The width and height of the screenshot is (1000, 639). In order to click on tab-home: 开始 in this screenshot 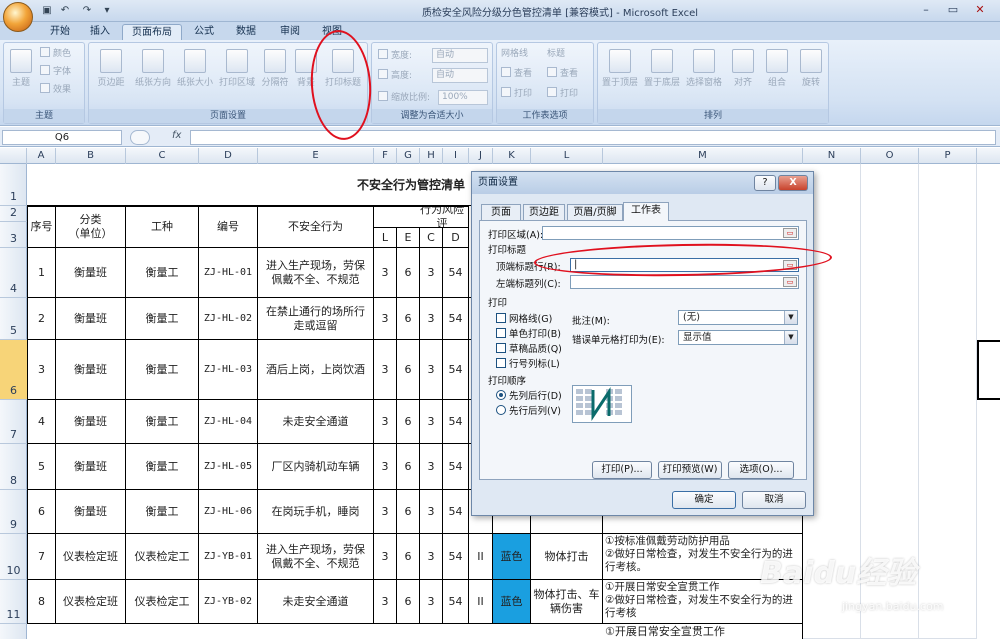, I will do `click(60, 32)`.